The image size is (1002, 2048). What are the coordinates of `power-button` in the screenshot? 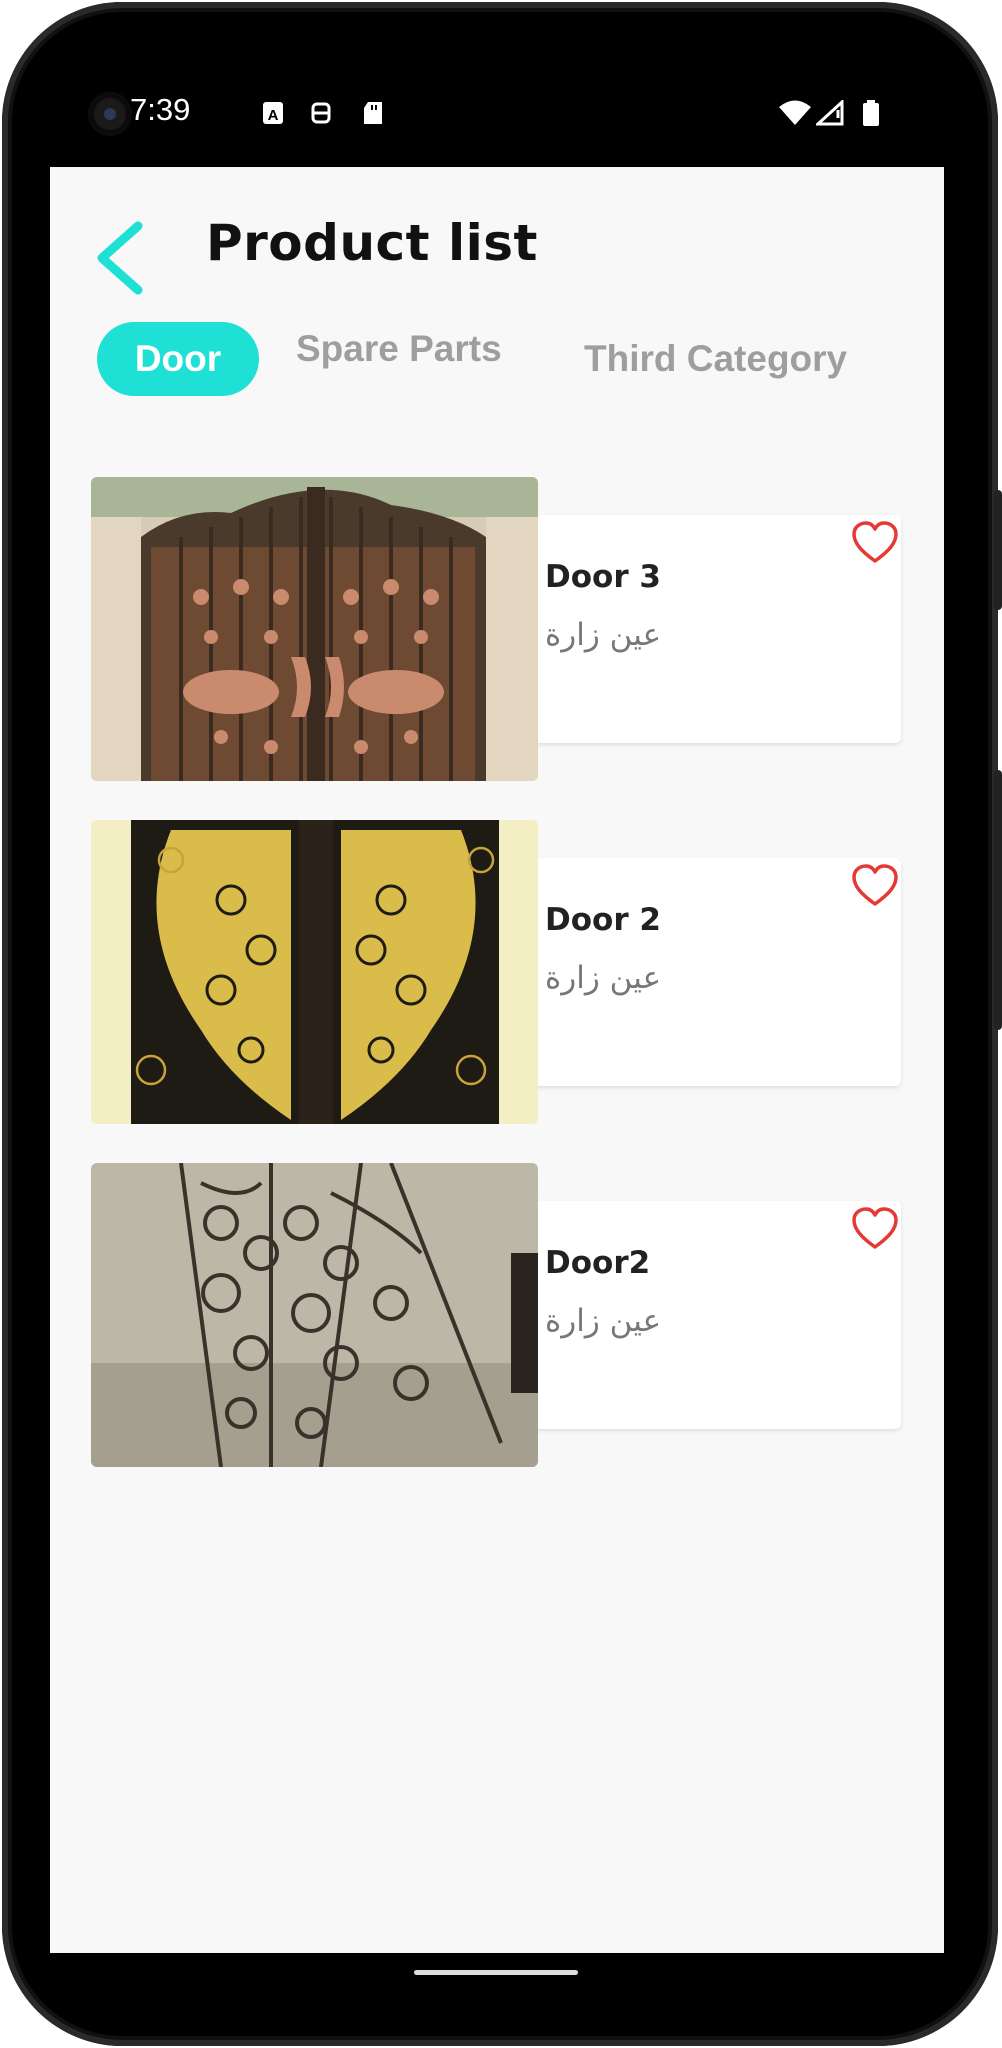 It's located at (998, 900).